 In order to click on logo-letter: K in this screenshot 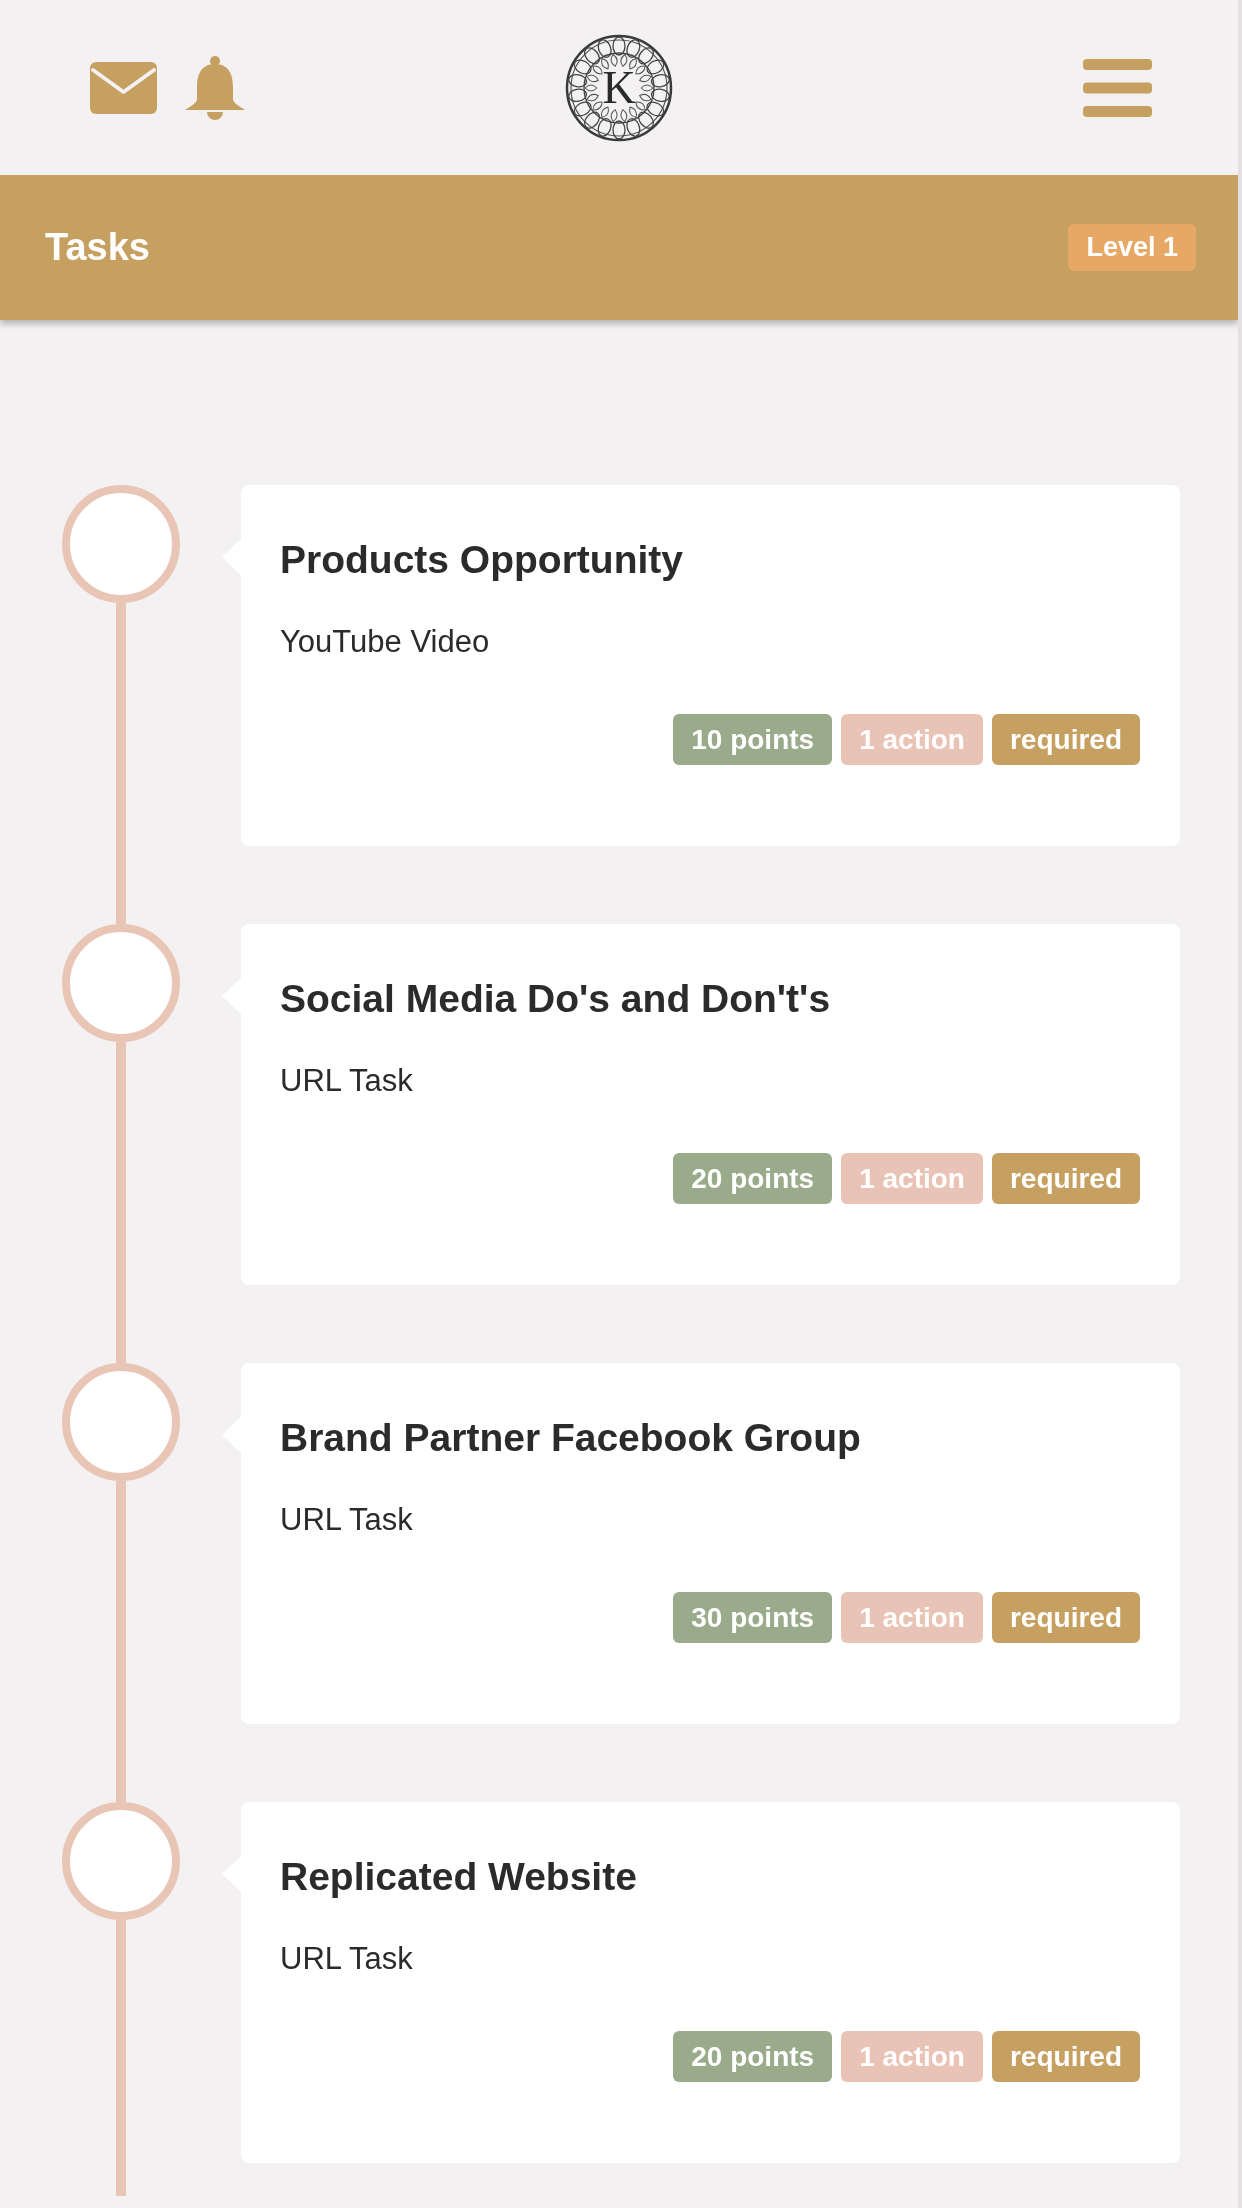, I will do `click(619, 87)`.